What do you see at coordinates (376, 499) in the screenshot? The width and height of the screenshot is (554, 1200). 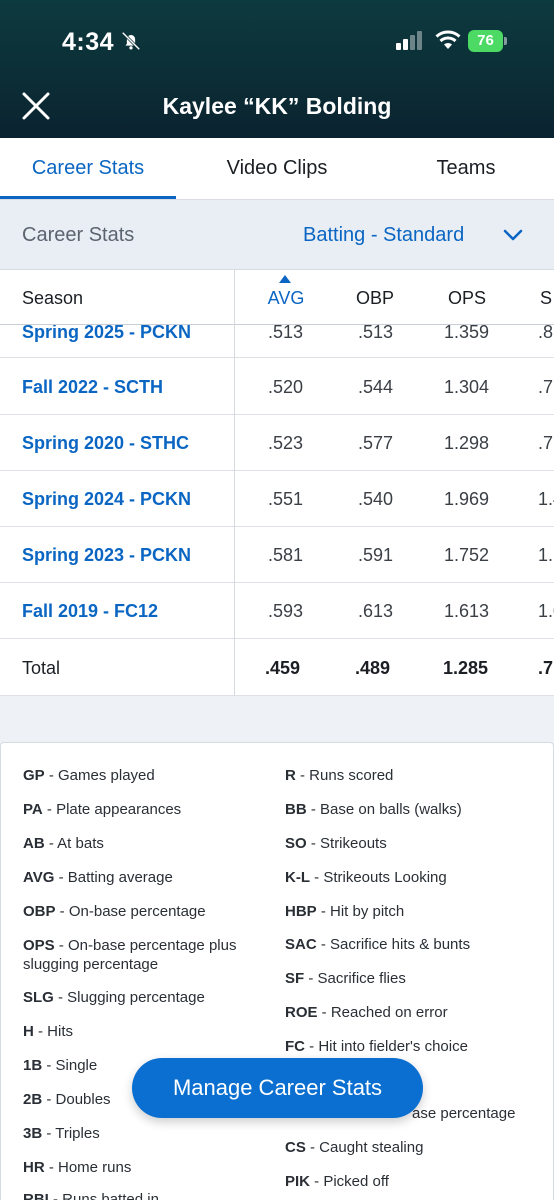 I see `obp-cell: .540` at bounding box center [376, 499].